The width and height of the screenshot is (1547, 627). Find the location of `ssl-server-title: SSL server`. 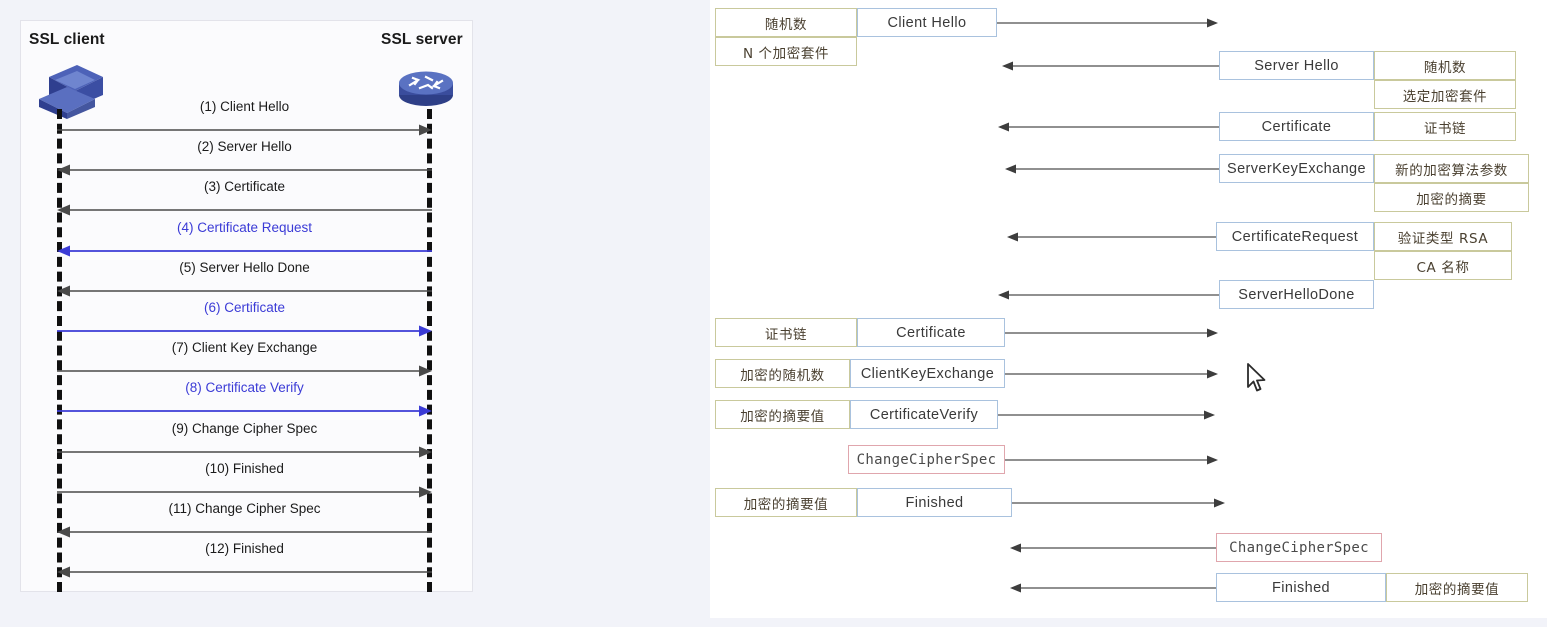

ssl-server-title: SSL server is located at coordinates (422, 39).